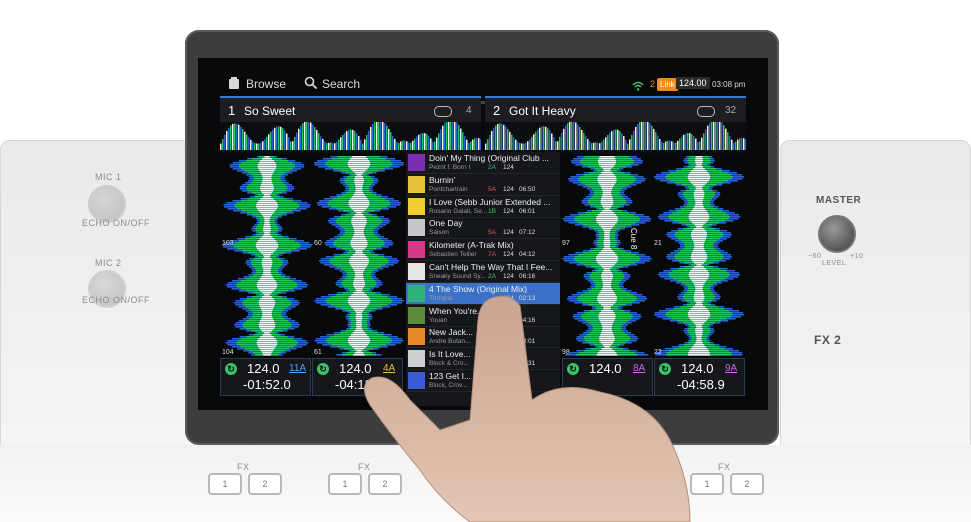 The image size is (971, 522). What do you see at coordinates (707, 484) in the screenshot?
I see `fx-button-1-right: 1` at bounding box center [707, 484].